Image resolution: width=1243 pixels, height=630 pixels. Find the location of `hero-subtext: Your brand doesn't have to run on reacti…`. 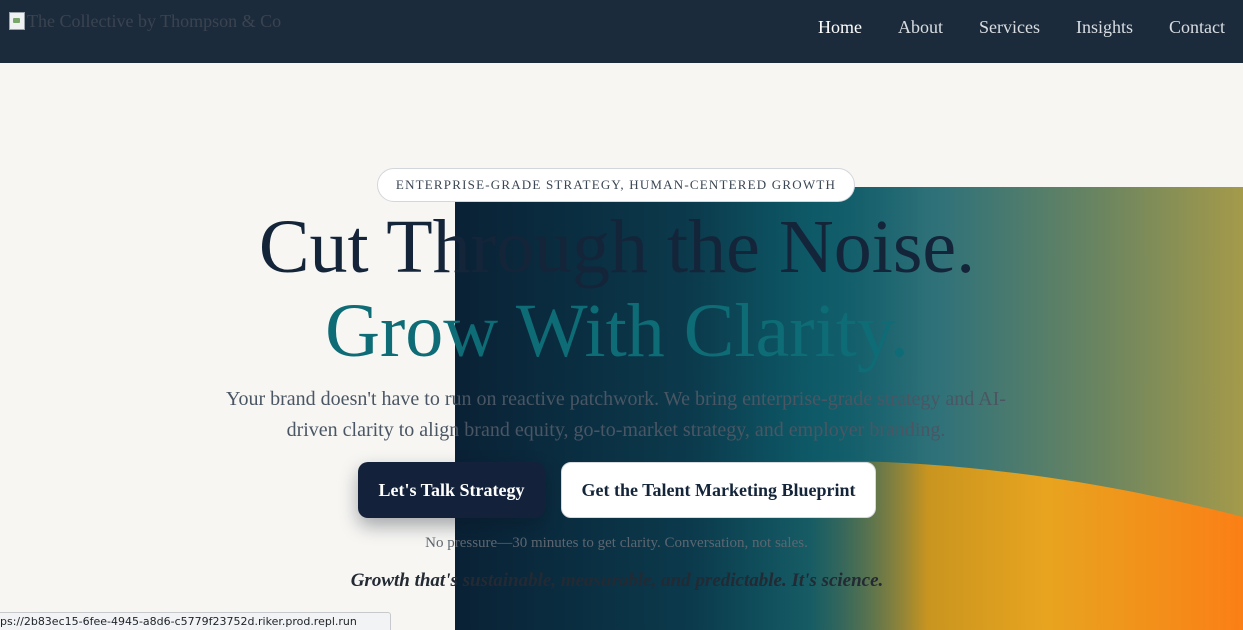

hero-subtext: Your brand doesn't have to run on reacti… is located at coordinates (616, 414).